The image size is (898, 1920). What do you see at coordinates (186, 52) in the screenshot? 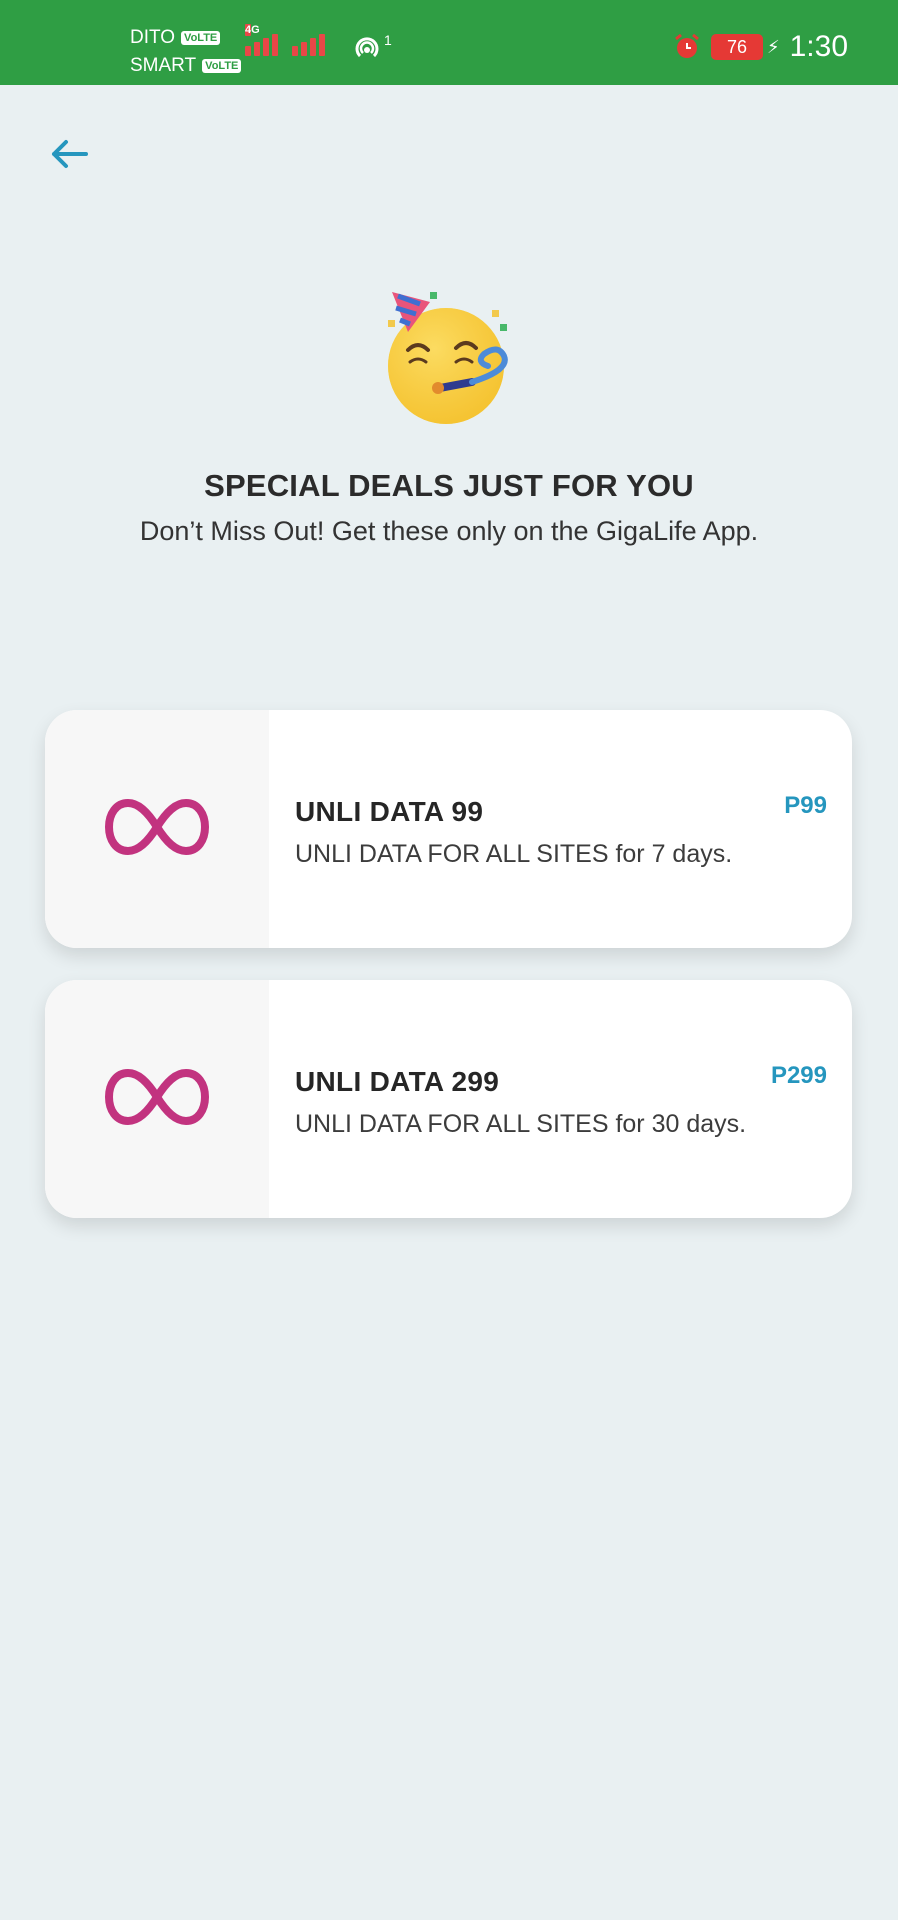
I see `carrier-info: DITO VoLTE SMART VoLTE` at bounding box center [186, 52].